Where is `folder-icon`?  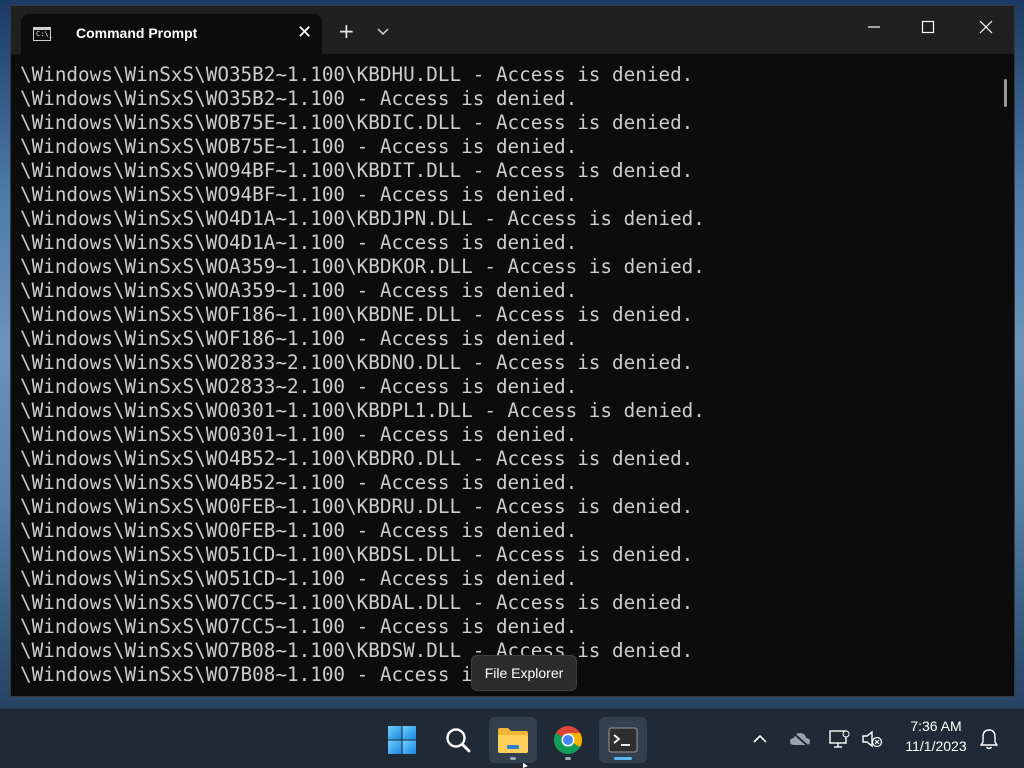
folder-icon is located at coordinates (513, 740).